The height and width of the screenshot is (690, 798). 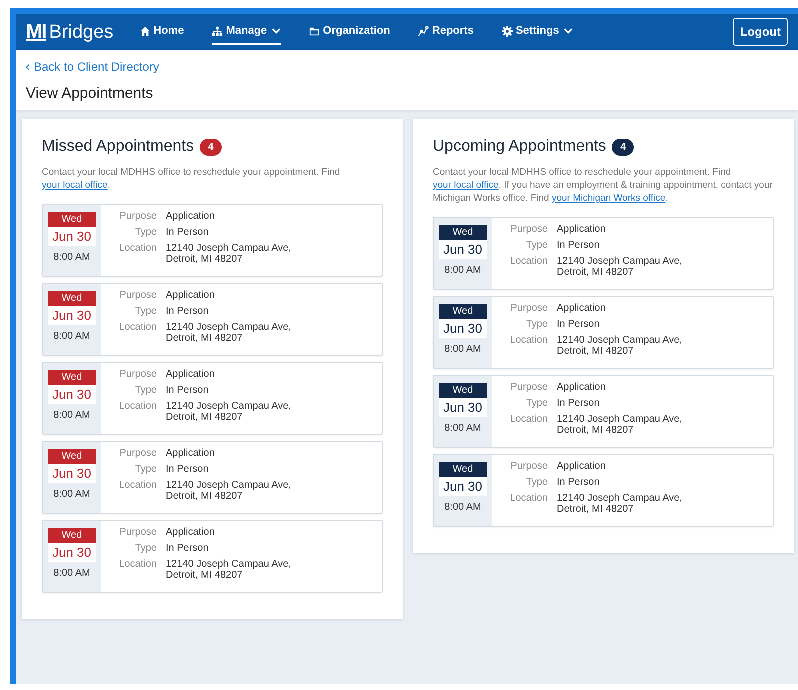 I want to click on section-title: Upcoming Appointments, so click(x=519, y=147).